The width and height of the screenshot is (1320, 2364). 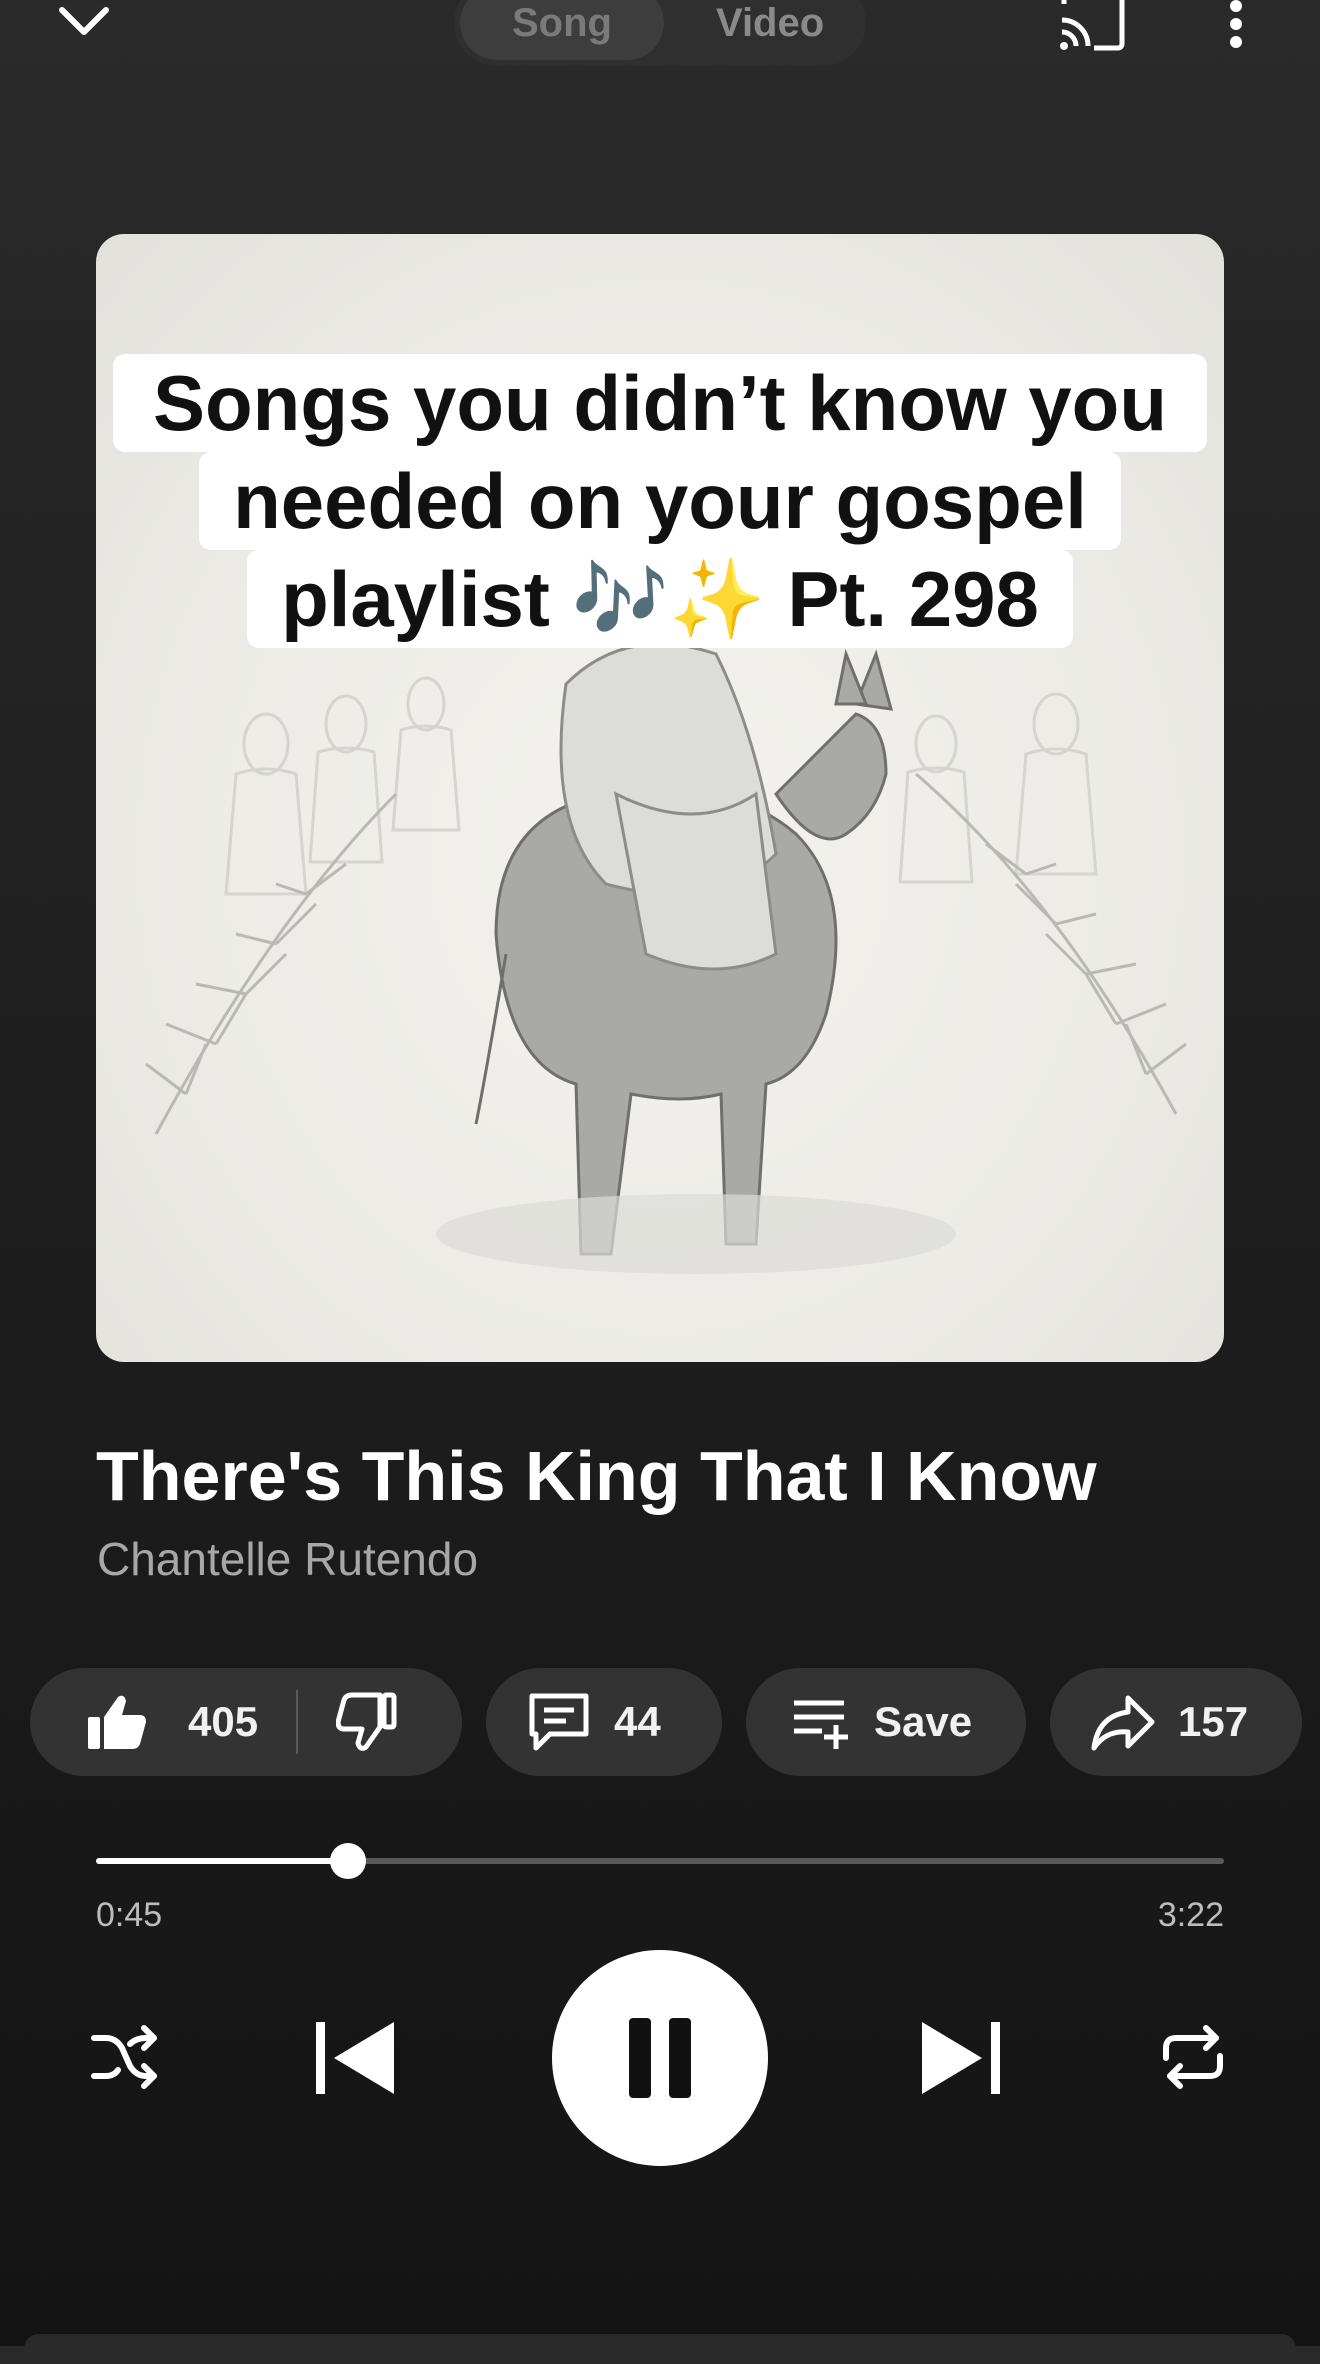 What do you see at coordinates (596, 1476) in the screenshot?
I see `song-title: There's This King That I Know` at bounding box center [596, 1476].